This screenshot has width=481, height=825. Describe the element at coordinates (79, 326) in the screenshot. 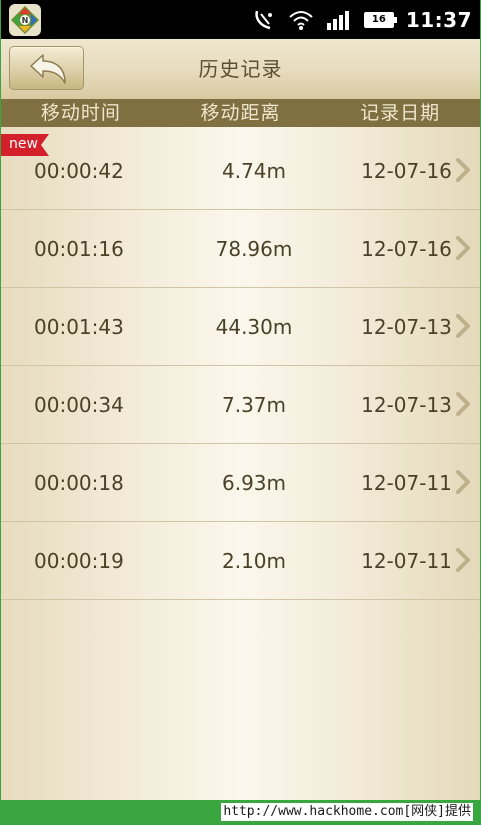

I see `row-time: 00:01:43` at that location.